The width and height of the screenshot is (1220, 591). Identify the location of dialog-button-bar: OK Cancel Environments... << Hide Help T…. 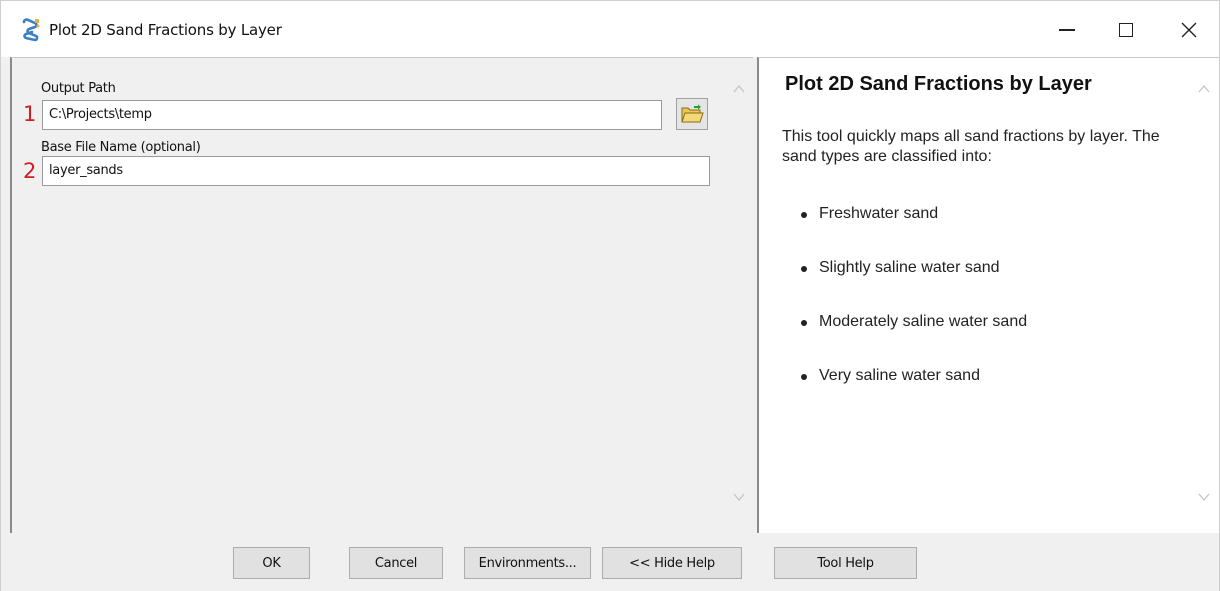
(610, 562).